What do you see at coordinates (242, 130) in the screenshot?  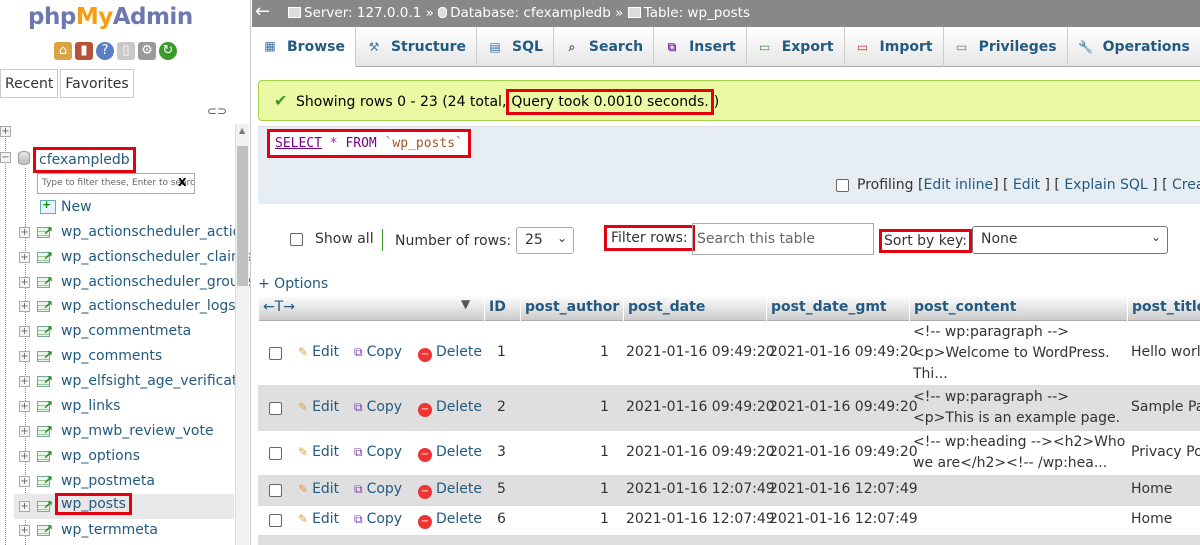 I see `scroll-up-icon: ▲` at bounding box center [242, 130].